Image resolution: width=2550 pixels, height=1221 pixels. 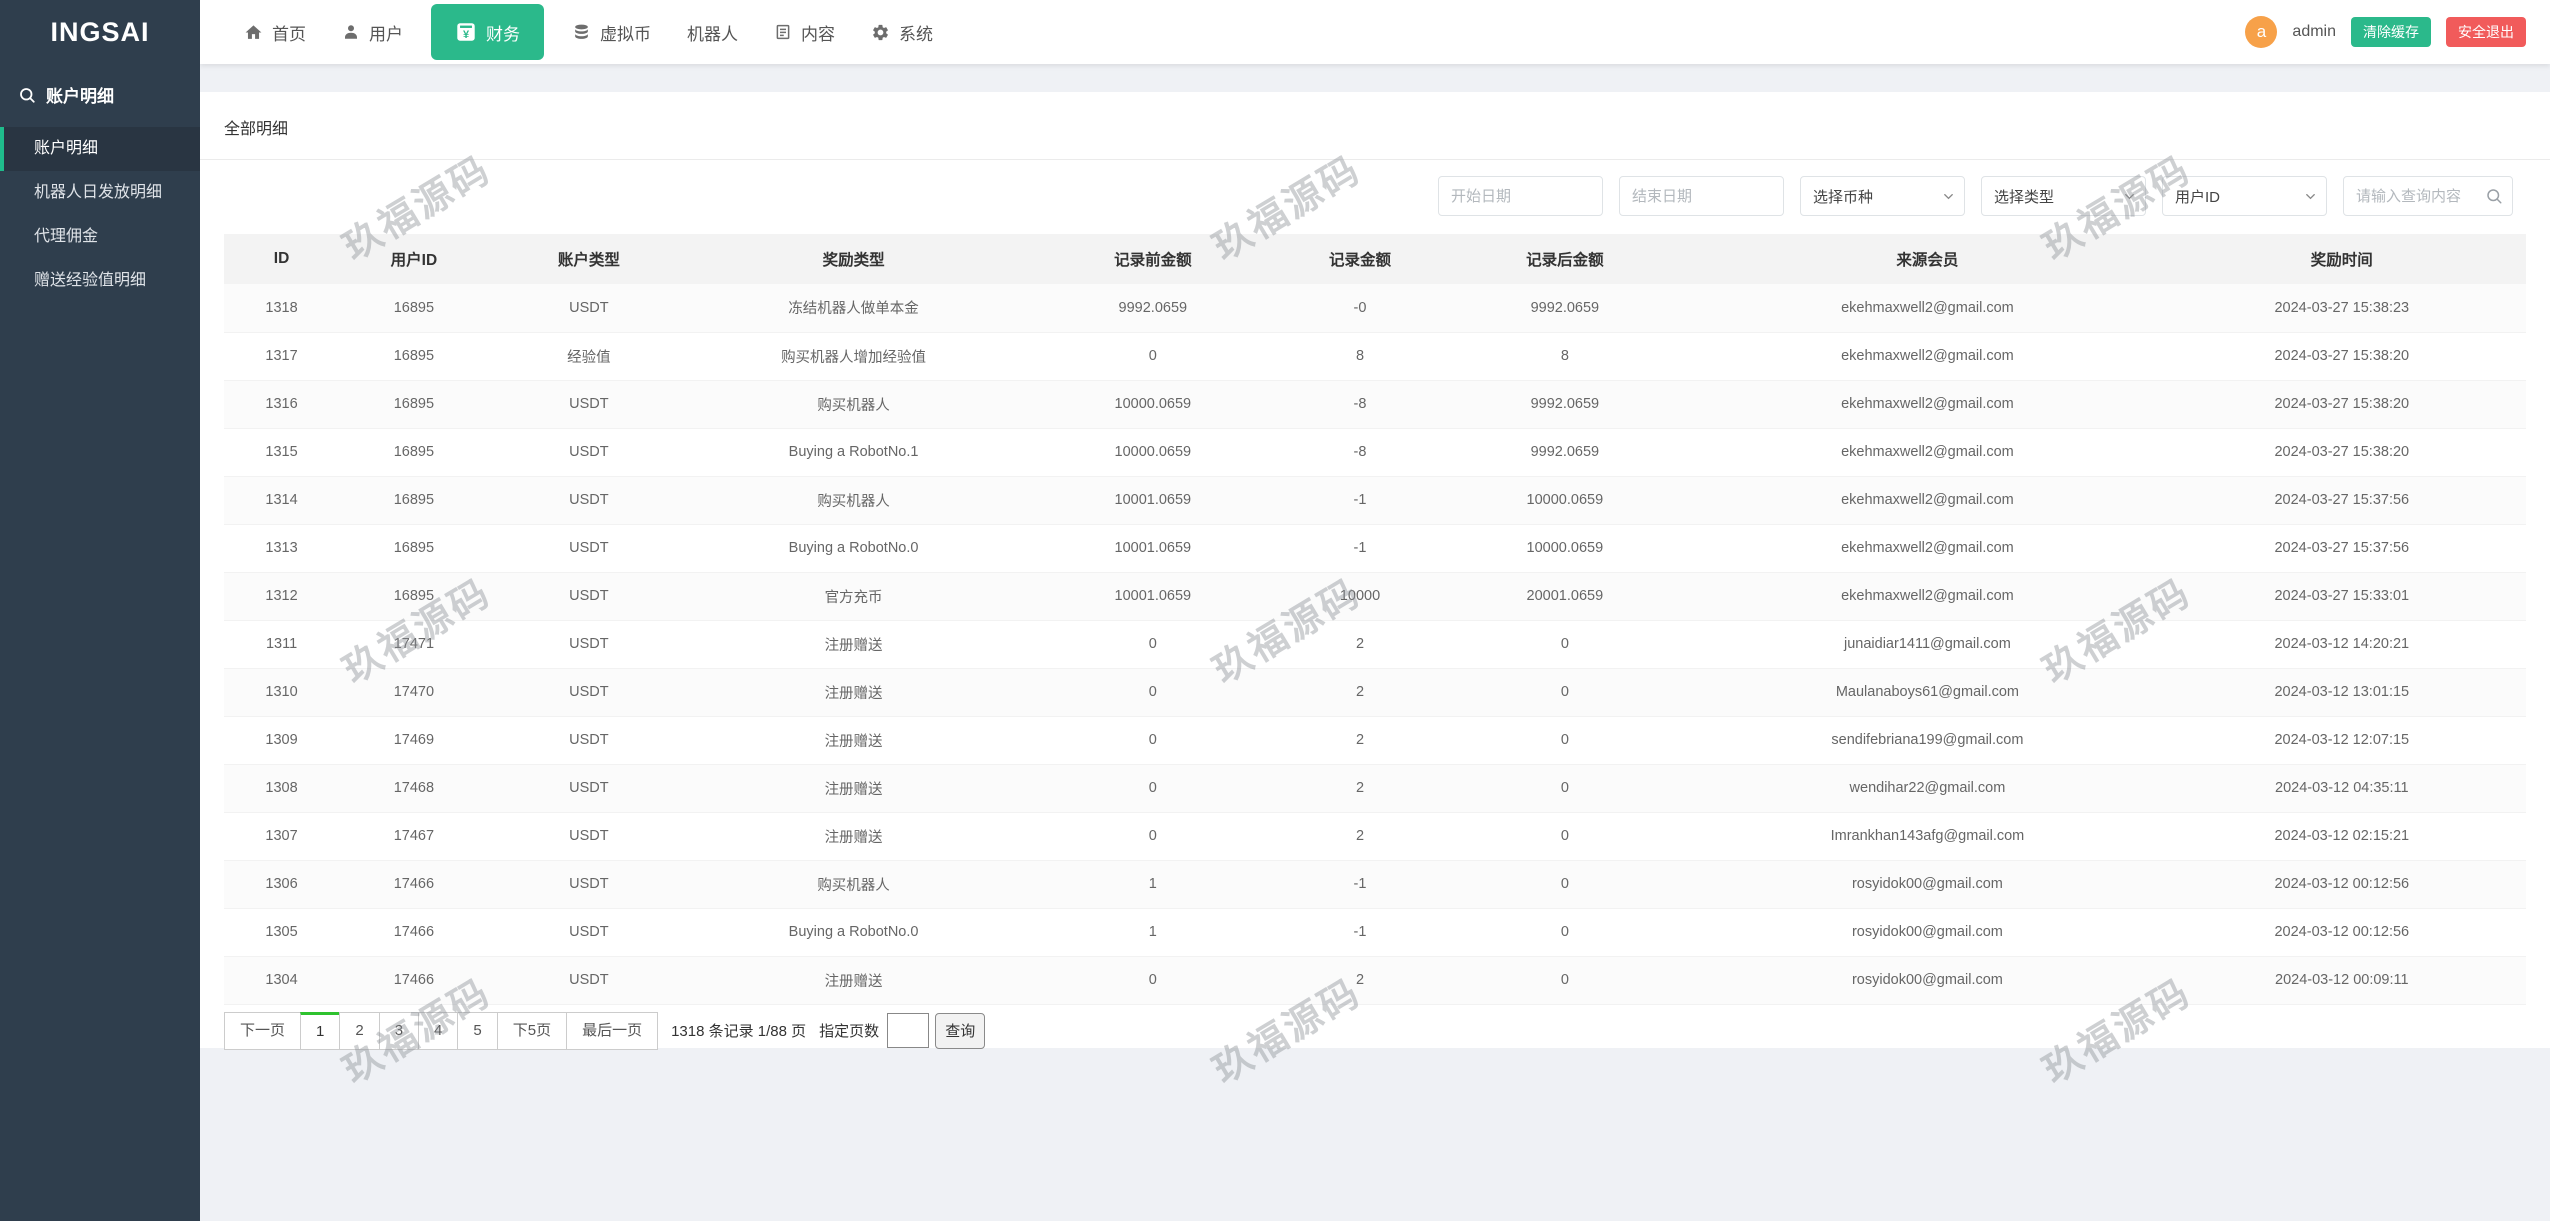 What do you see at coordinates (282, 404) in the screenshot?
I see `cell-id: 1316` at bounding box center [282, 404].